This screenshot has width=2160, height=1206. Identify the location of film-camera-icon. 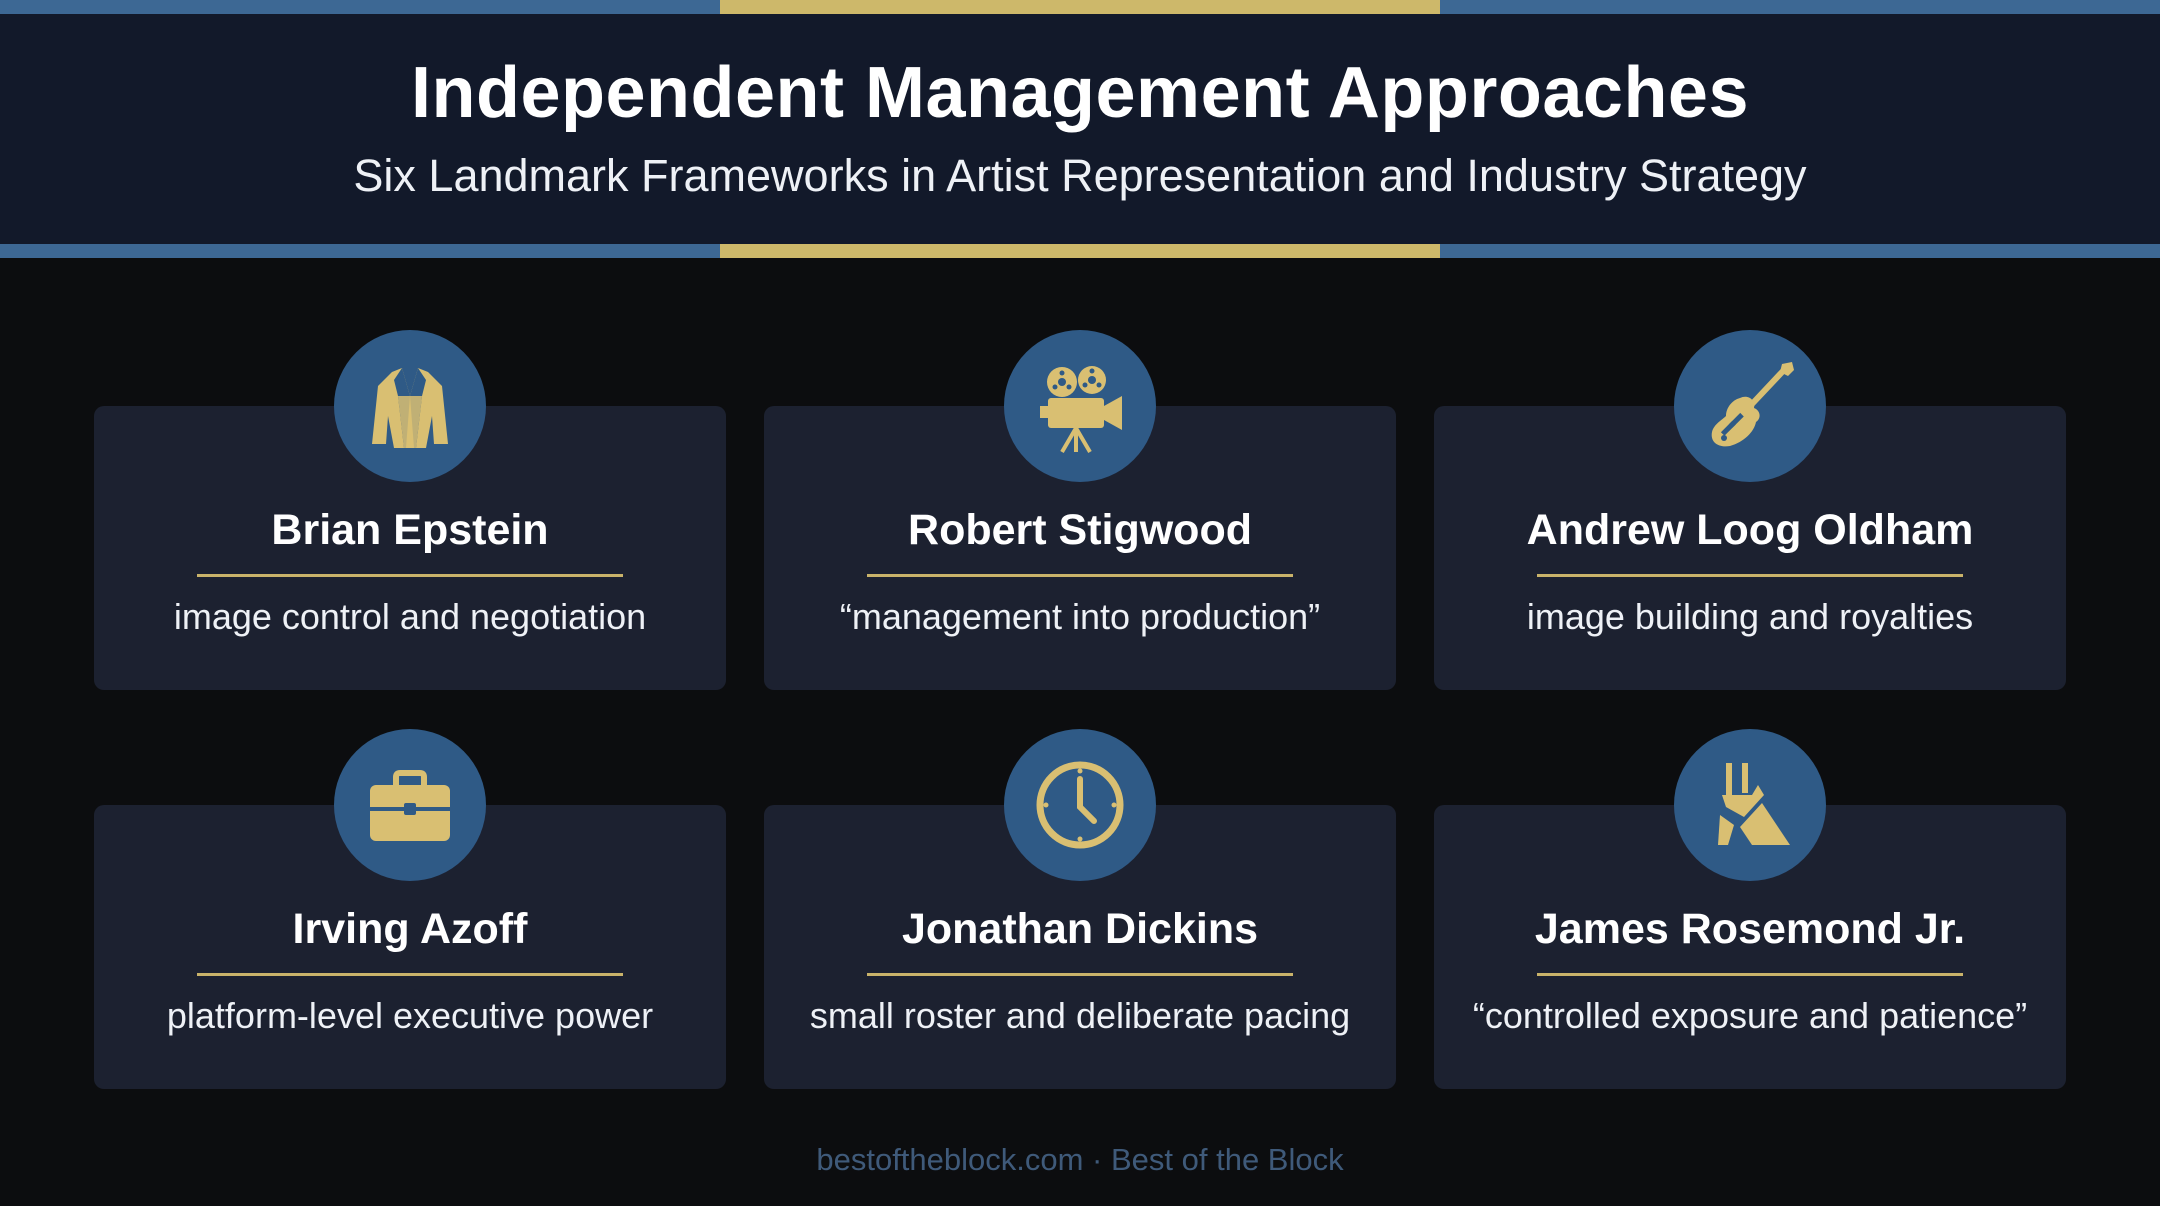
(1081, 410).